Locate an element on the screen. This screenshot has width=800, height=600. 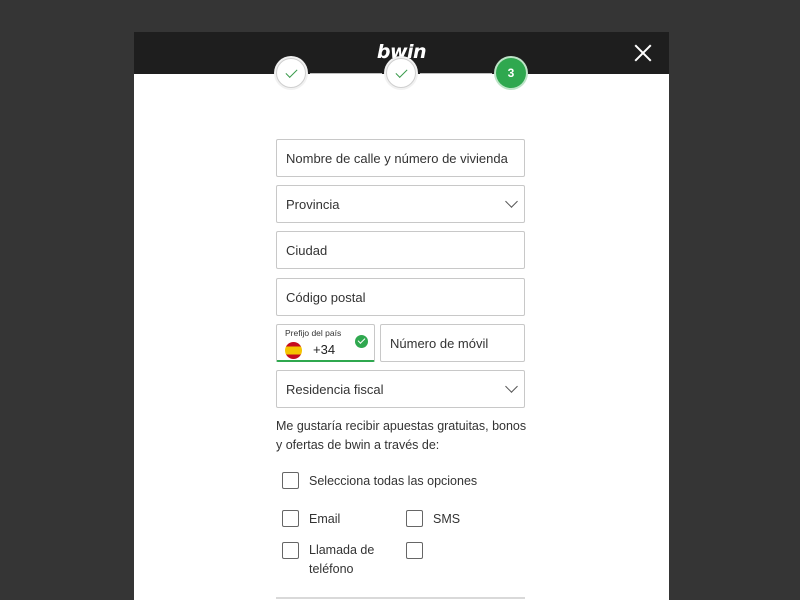
email-label: Email is located at coordinates (325, 519).